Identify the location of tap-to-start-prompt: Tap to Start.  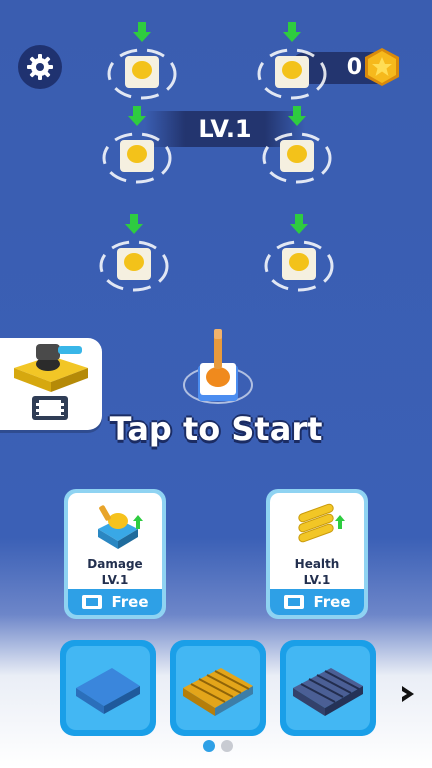
(216, 429).